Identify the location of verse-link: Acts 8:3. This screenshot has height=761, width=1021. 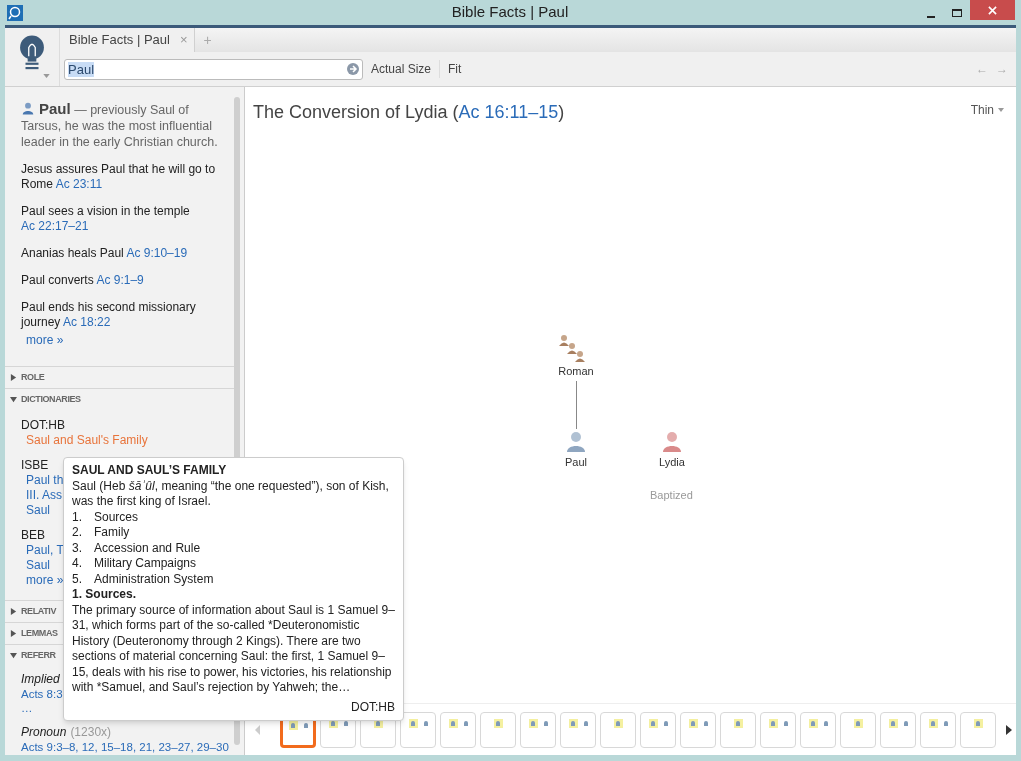
(42, 694).